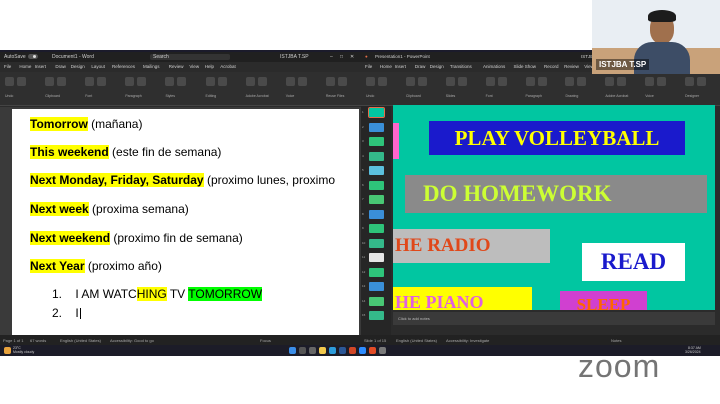  I want to click on file-explorer-icon, so click(322, 350).